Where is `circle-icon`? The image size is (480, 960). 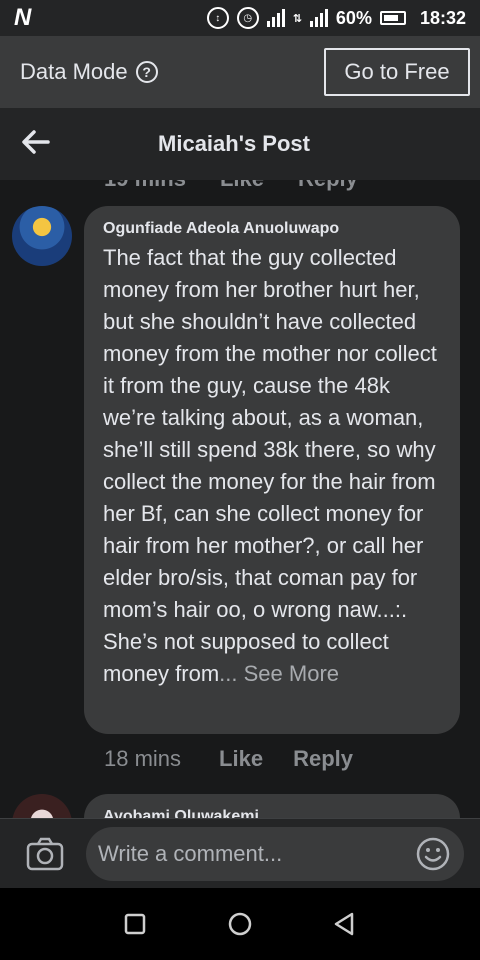 circle-icon is located at coordinates (240, 924).